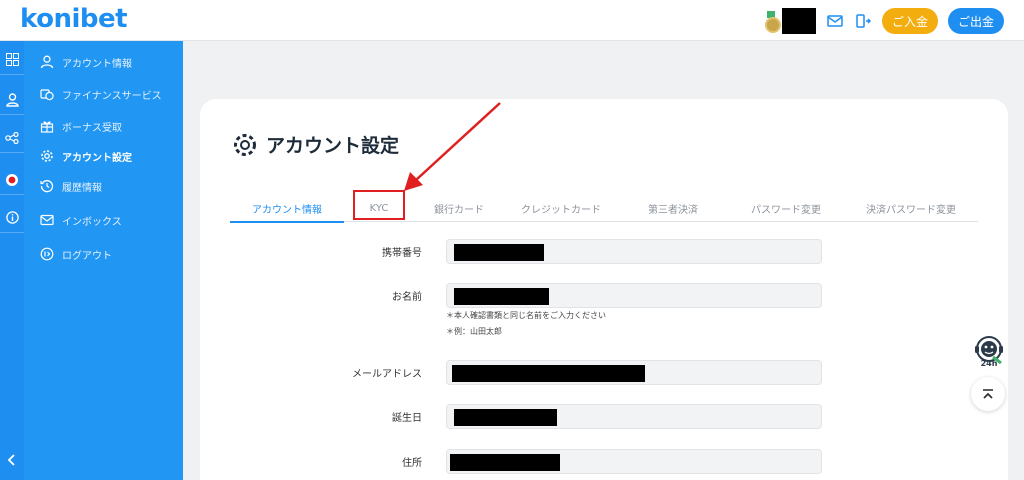  I want to click on sidebar-item-finance: ファイナンスサービス, so click(101, 94).